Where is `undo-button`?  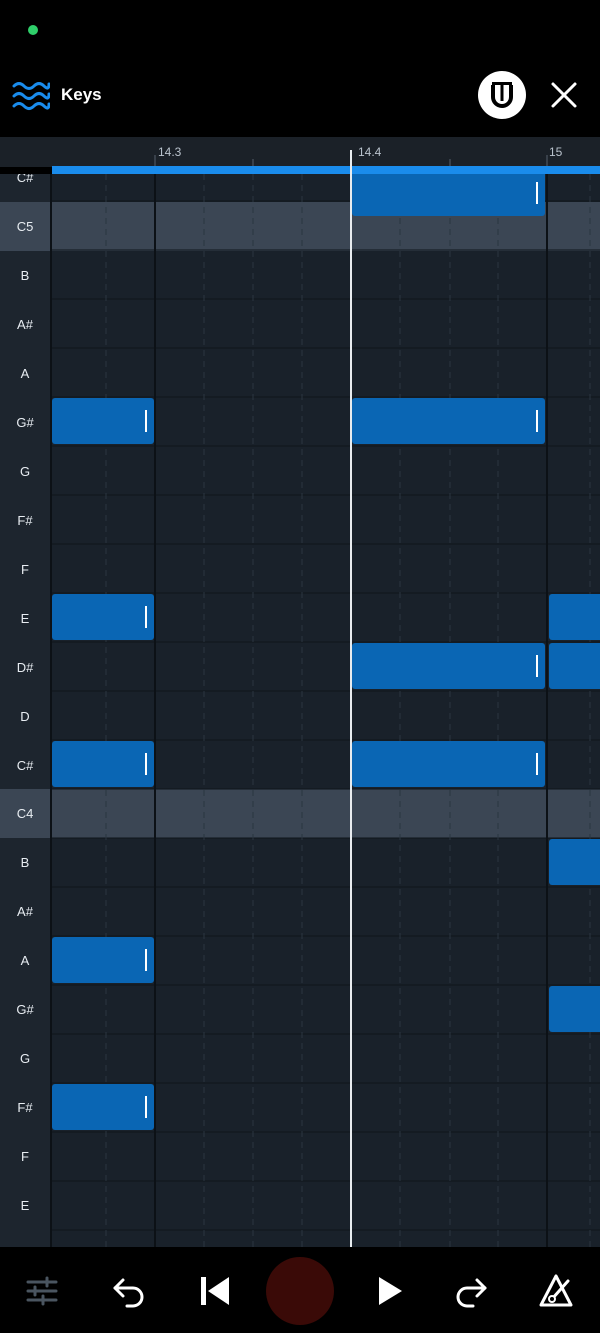
undo-button is located at coordinates (129, 1291).